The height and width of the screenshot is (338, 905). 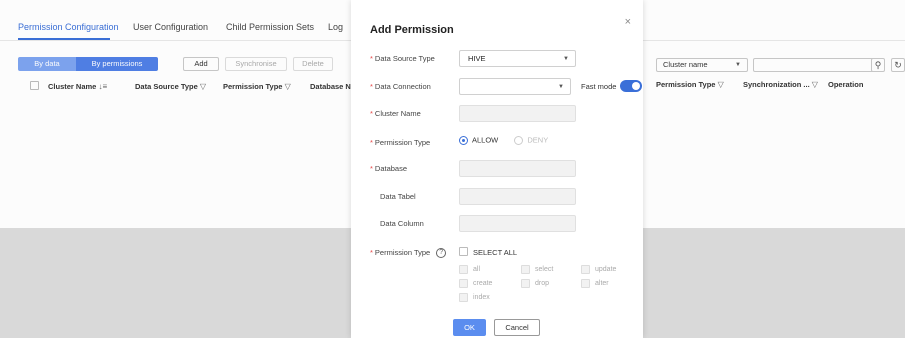 What do you see at coordinates (398, 196) in the screenshot?
I see `data-tabel-label: Data Tabel` at bounding box center [398, 196].